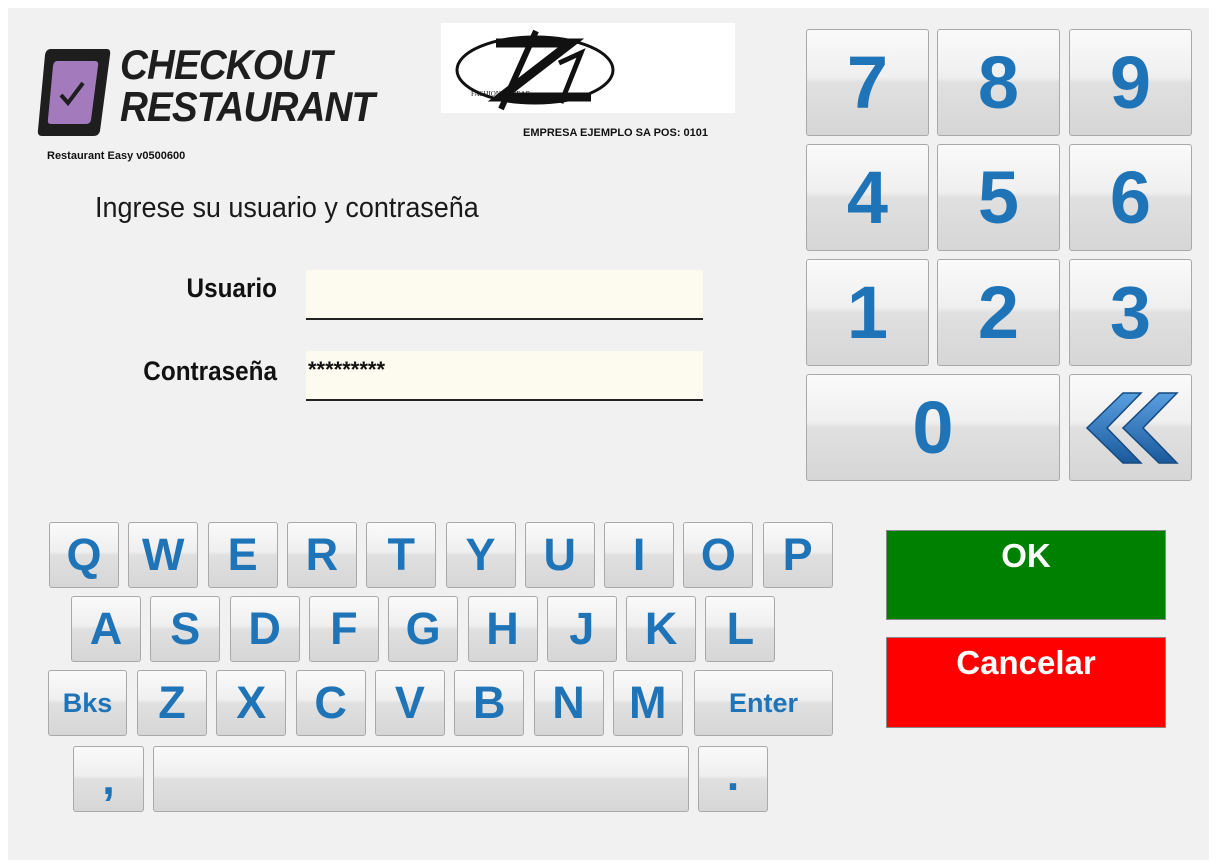 The width and height of the screenshot is (1217, 868). Describe the element at coordinates (867, 312) in the screenshot. I see `numpad-key-1: 1` at that location.